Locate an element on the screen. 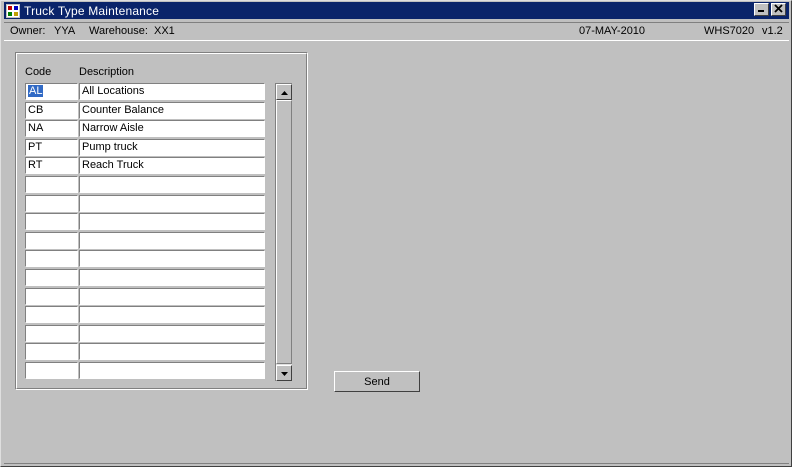  app-icon is located at coordinates (13, 10).